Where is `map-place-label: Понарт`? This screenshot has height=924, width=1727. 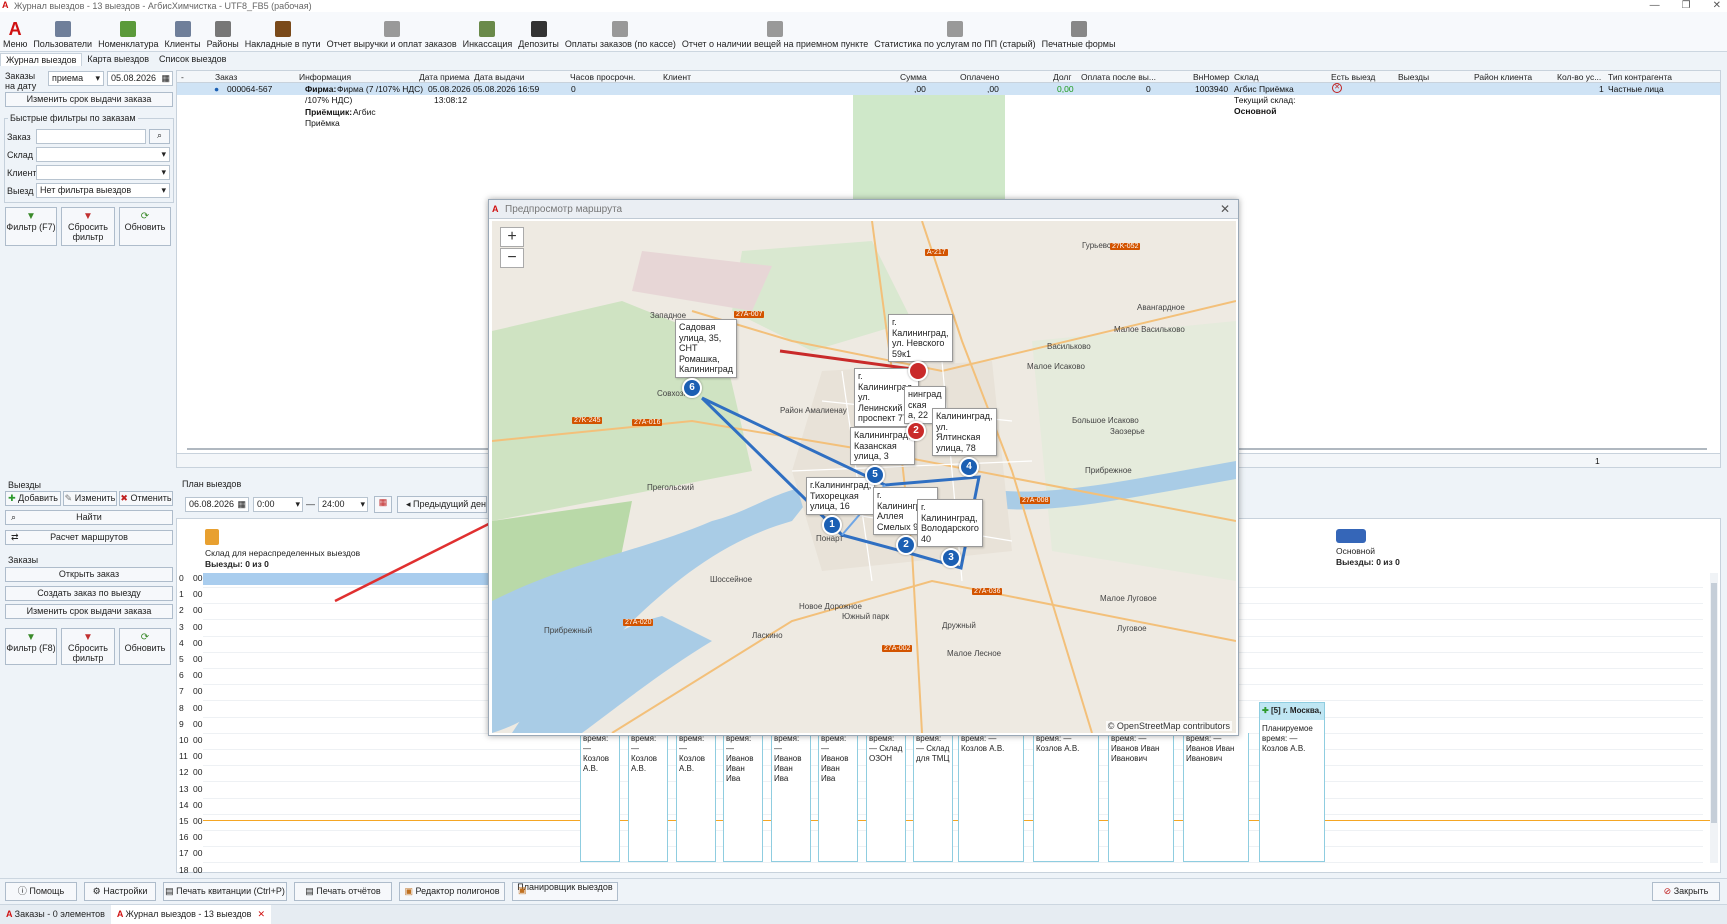 map-place-label: Понарт is located at coordinates (830, 538).